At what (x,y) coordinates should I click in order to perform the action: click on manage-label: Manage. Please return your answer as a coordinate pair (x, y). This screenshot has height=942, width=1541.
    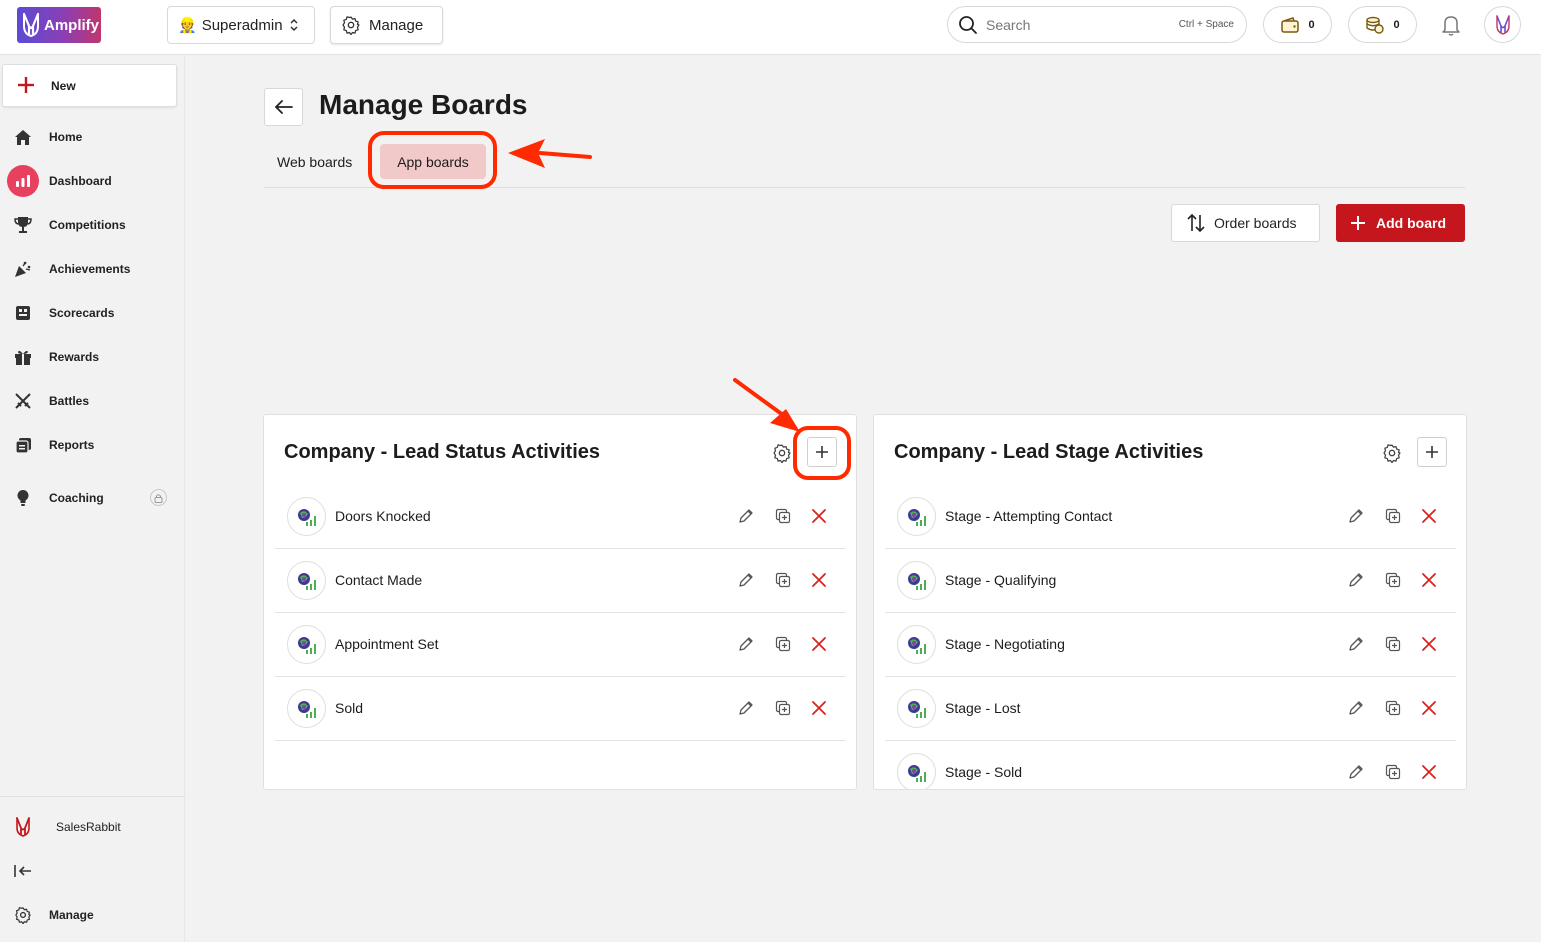
    Looking at the image, I should click on (71, 915).